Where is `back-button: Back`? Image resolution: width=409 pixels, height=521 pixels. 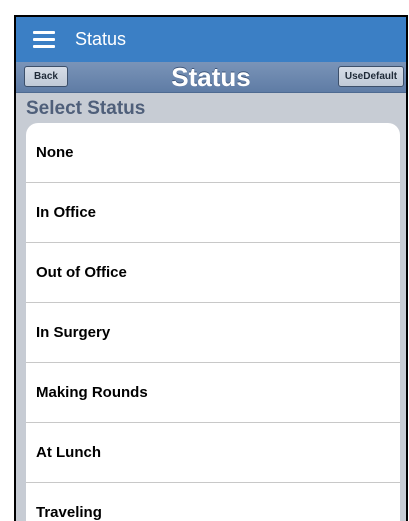
back-button: Back is located at coordinates (46, 76).